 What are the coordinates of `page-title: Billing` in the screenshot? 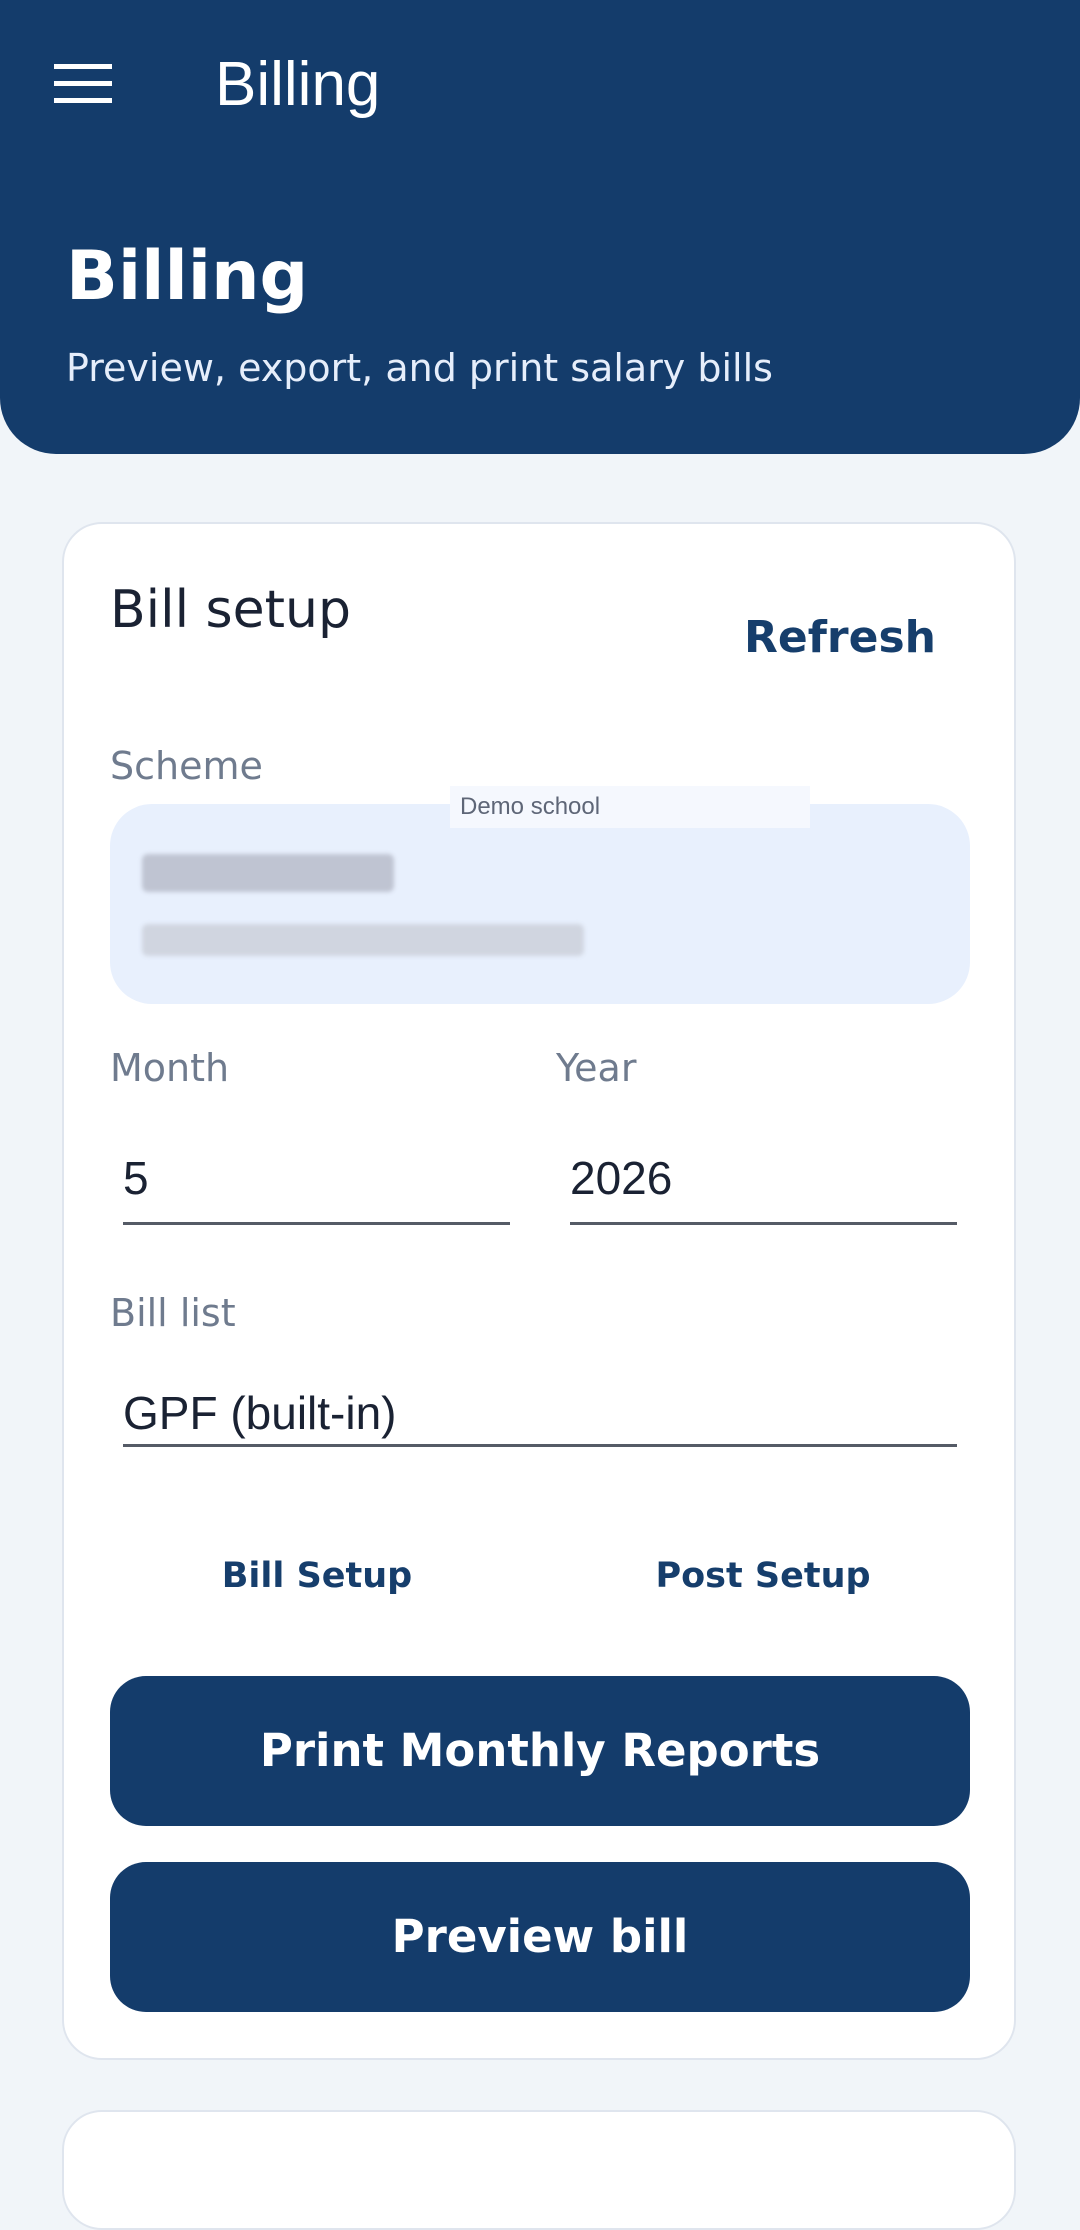 It's located at (187, 276).